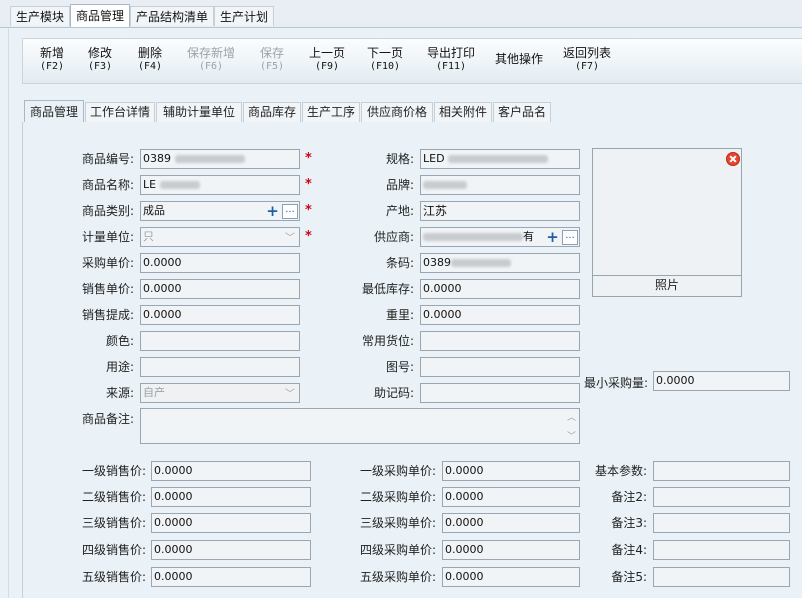  Describe the element at coordinates (107, 211) in the screenshot. I see `category-label: 商品类别:` at that location.